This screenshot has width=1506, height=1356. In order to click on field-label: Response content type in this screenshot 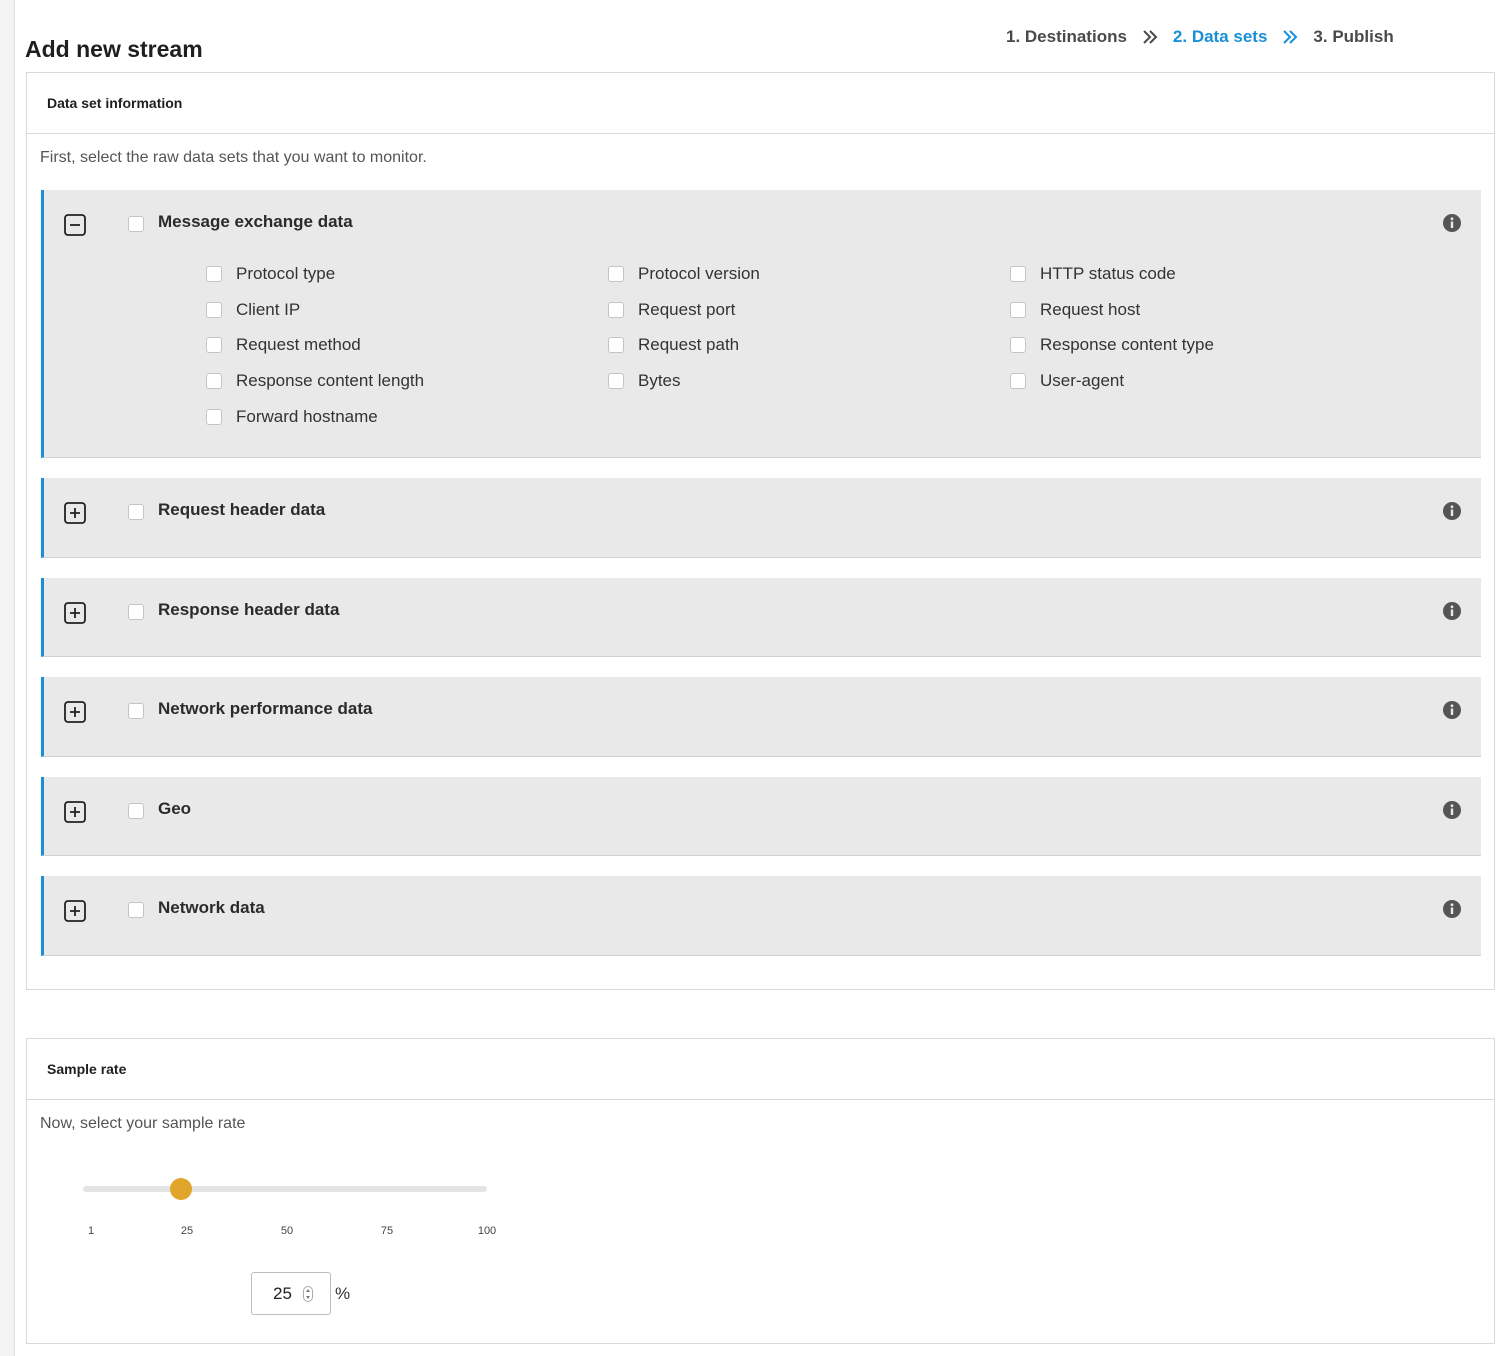, I will do `click(1127, 345)`.